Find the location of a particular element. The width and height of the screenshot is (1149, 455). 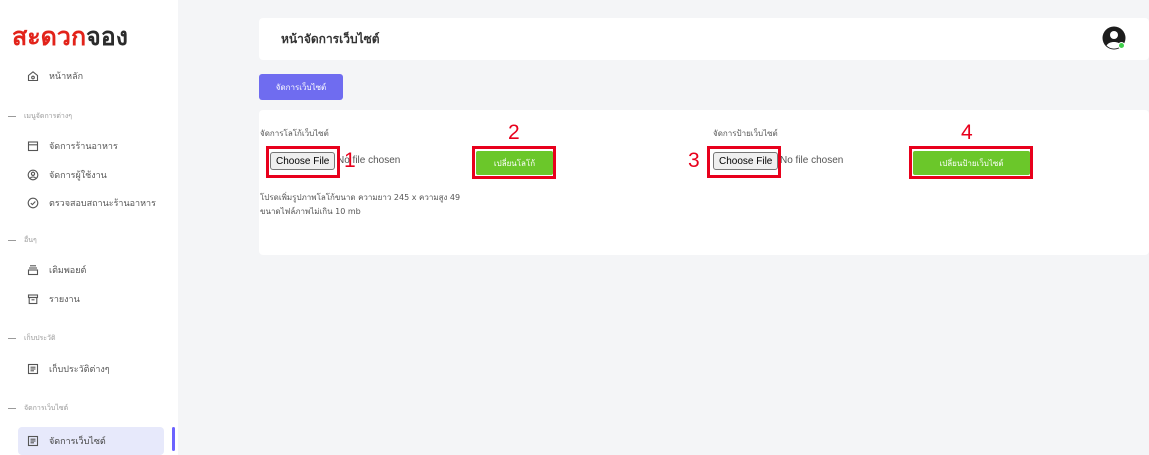

sidebar-item-manage-website: จัดการเว็บไซต์ is located at coordinates (91, 441).